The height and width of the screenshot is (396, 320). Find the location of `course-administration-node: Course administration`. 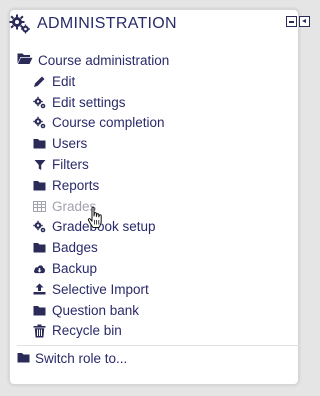

course-administration-node: Course administration is located at coordinates (93, 60).